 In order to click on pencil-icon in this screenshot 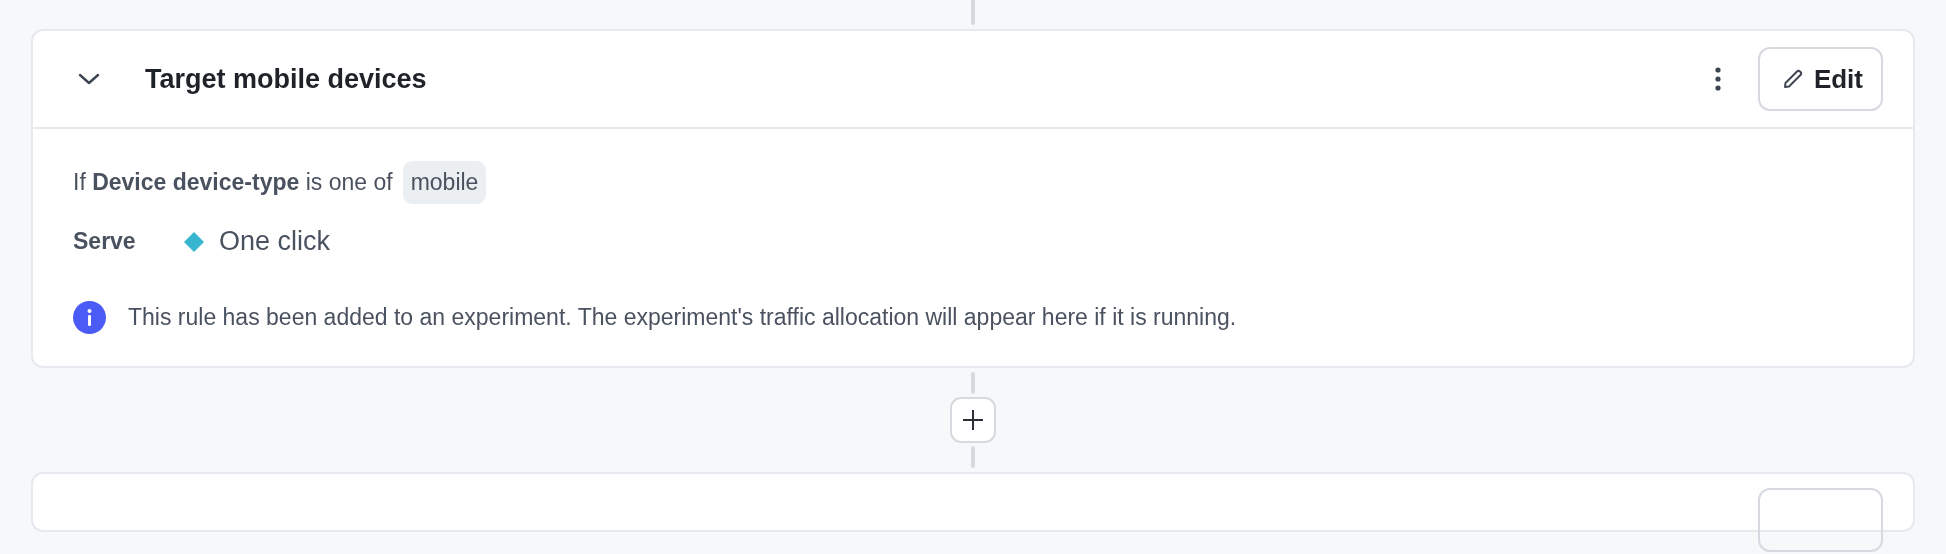, I will do `click(1792, 79)`.